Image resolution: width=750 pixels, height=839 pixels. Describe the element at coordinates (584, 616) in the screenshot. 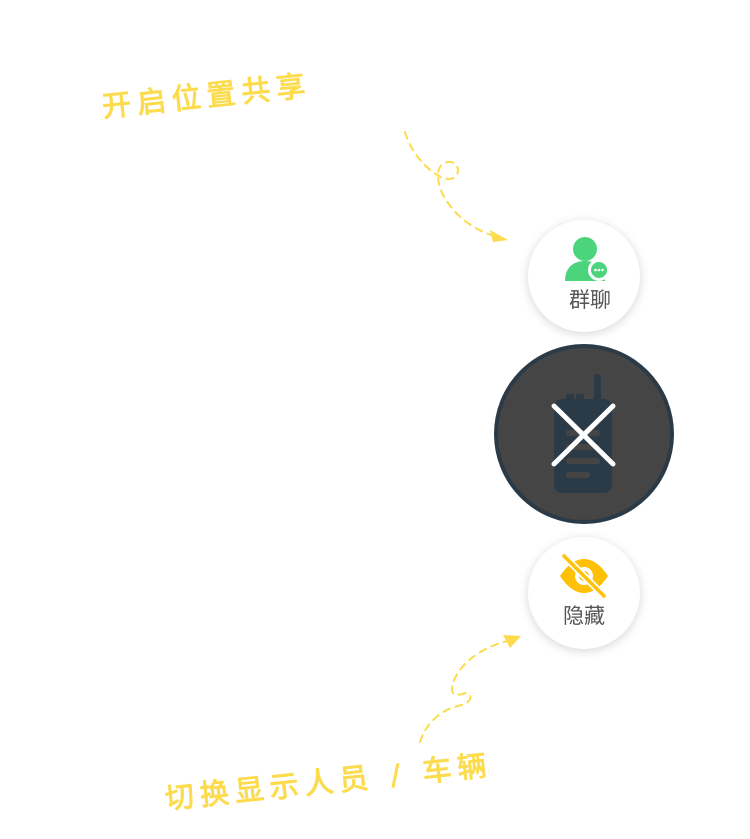

I see `hide-label: 隐藏` at that location.